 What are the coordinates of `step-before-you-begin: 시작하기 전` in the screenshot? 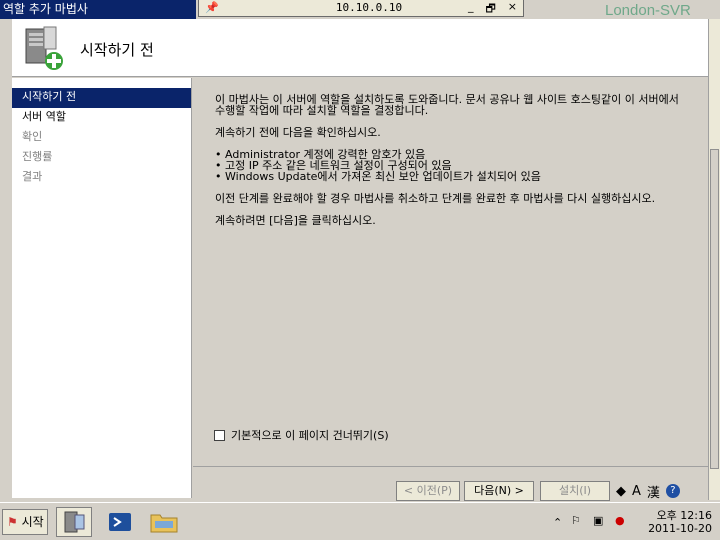 It's located at (101, 98).